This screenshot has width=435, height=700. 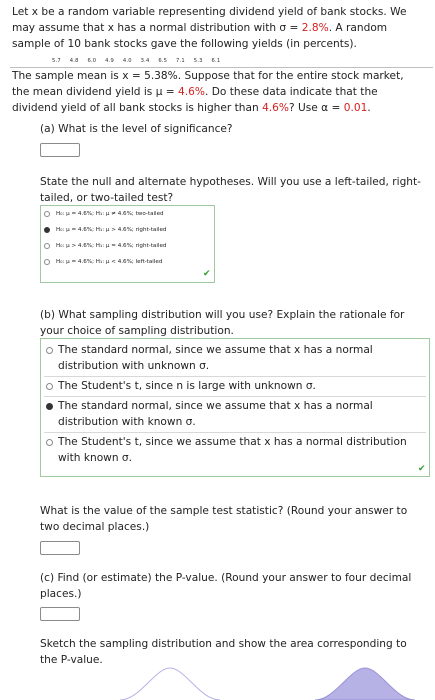 I want to click on part-b-question-2: your choice of sampling distribution., so click(x=137, y=331).